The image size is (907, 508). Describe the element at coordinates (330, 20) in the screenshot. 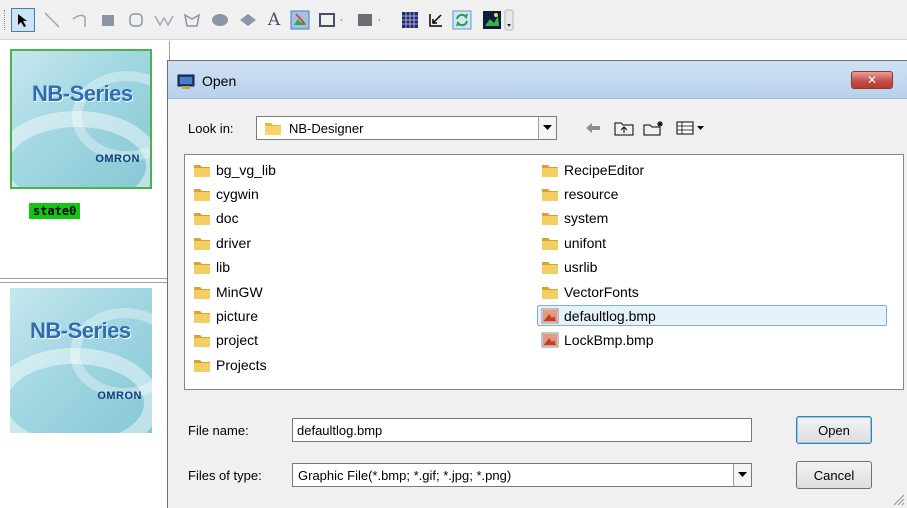

I see `frame-color-icon` at that location.